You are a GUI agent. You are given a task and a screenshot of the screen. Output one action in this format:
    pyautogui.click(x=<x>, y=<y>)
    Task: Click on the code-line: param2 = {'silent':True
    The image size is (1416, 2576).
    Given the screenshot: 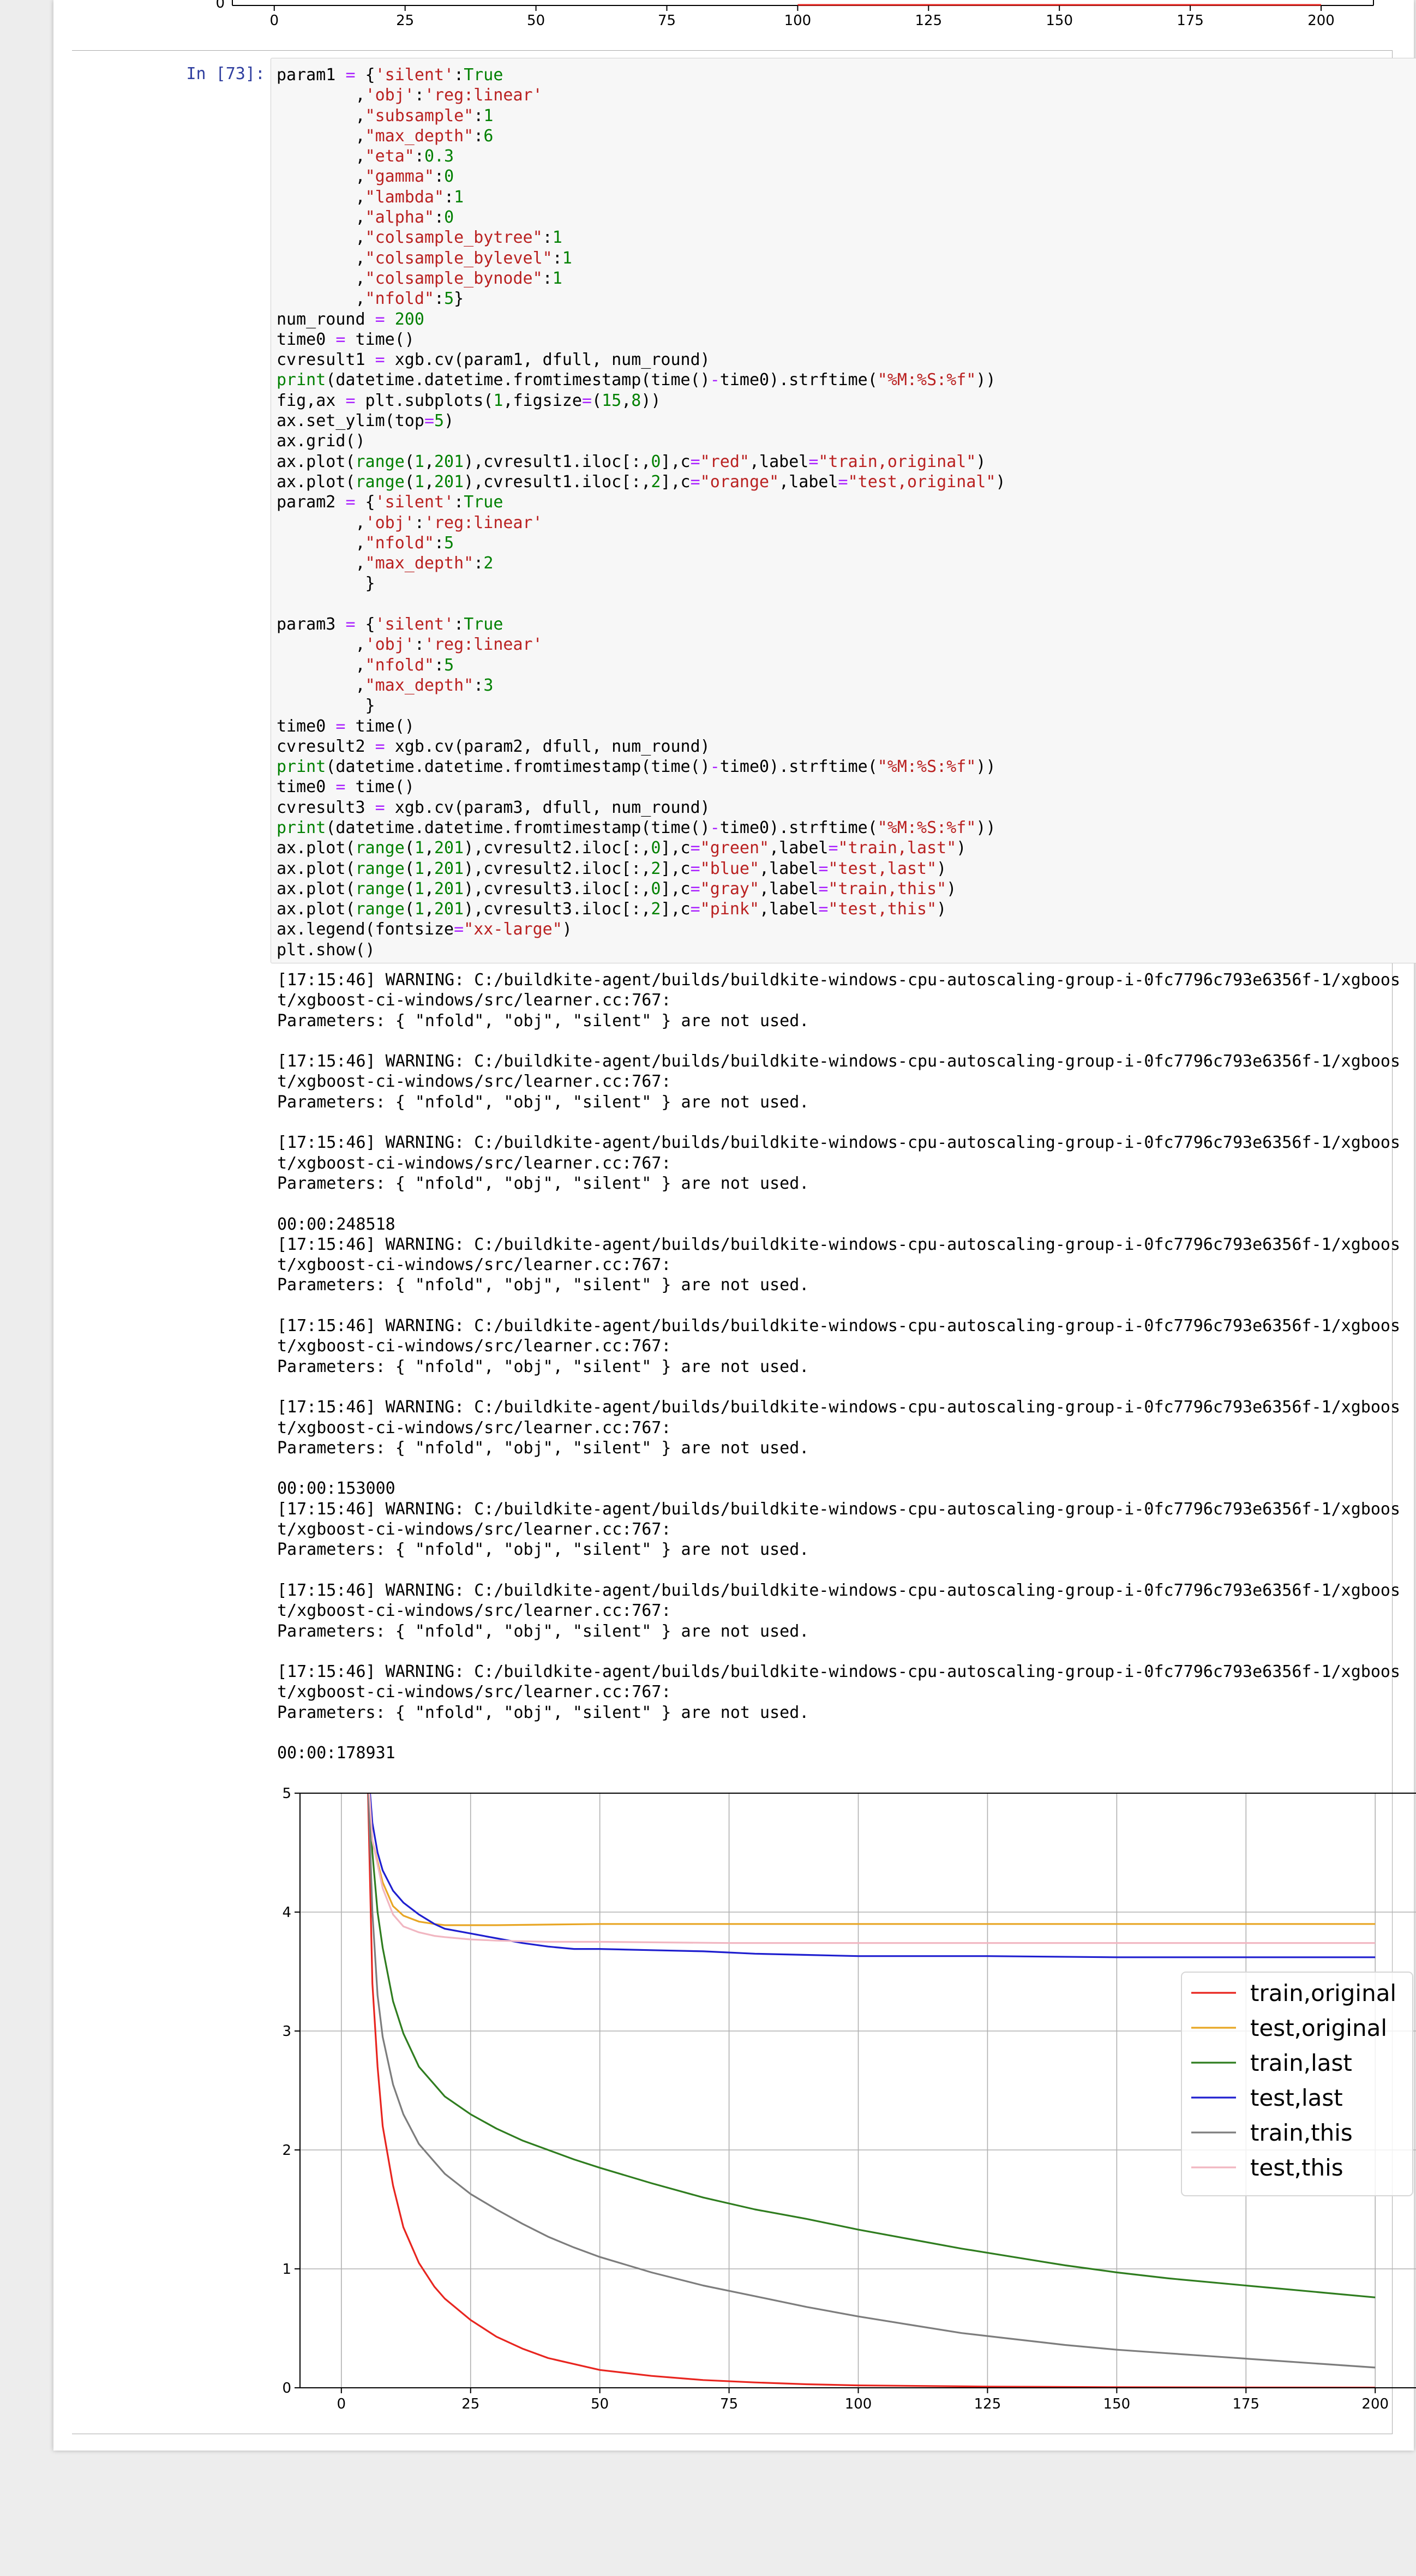 What is the action you would take?
    pyautogui.click(x=390, y=503)
    